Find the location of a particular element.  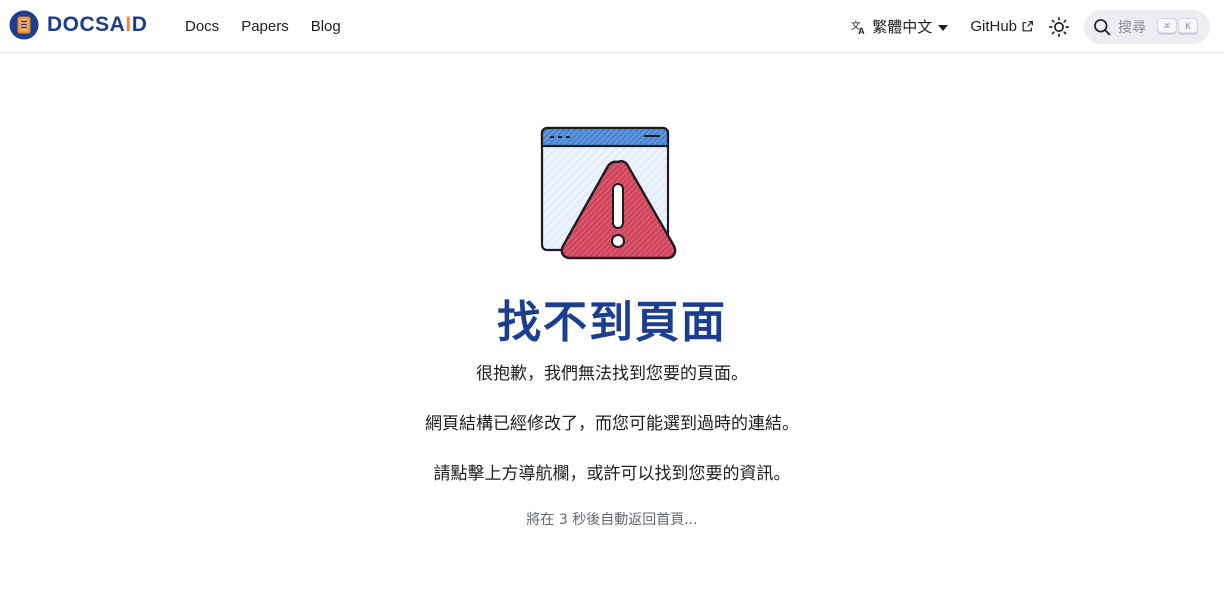

brand-link: DOCSAID is located at coordinates (78, 25).